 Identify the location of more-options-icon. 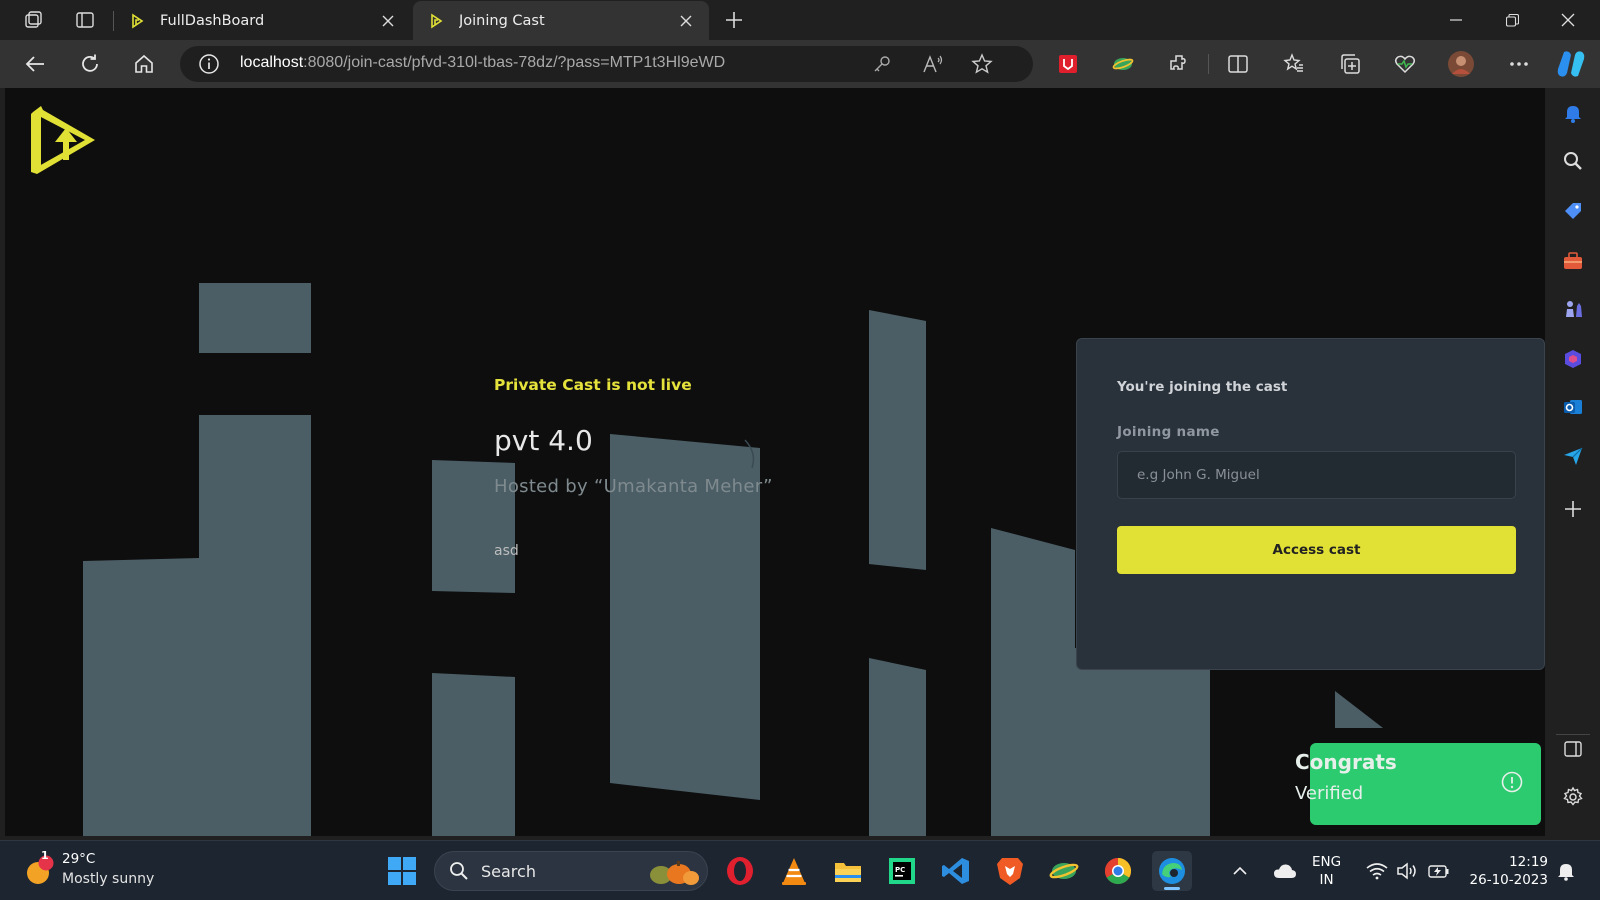
(1519, 64).